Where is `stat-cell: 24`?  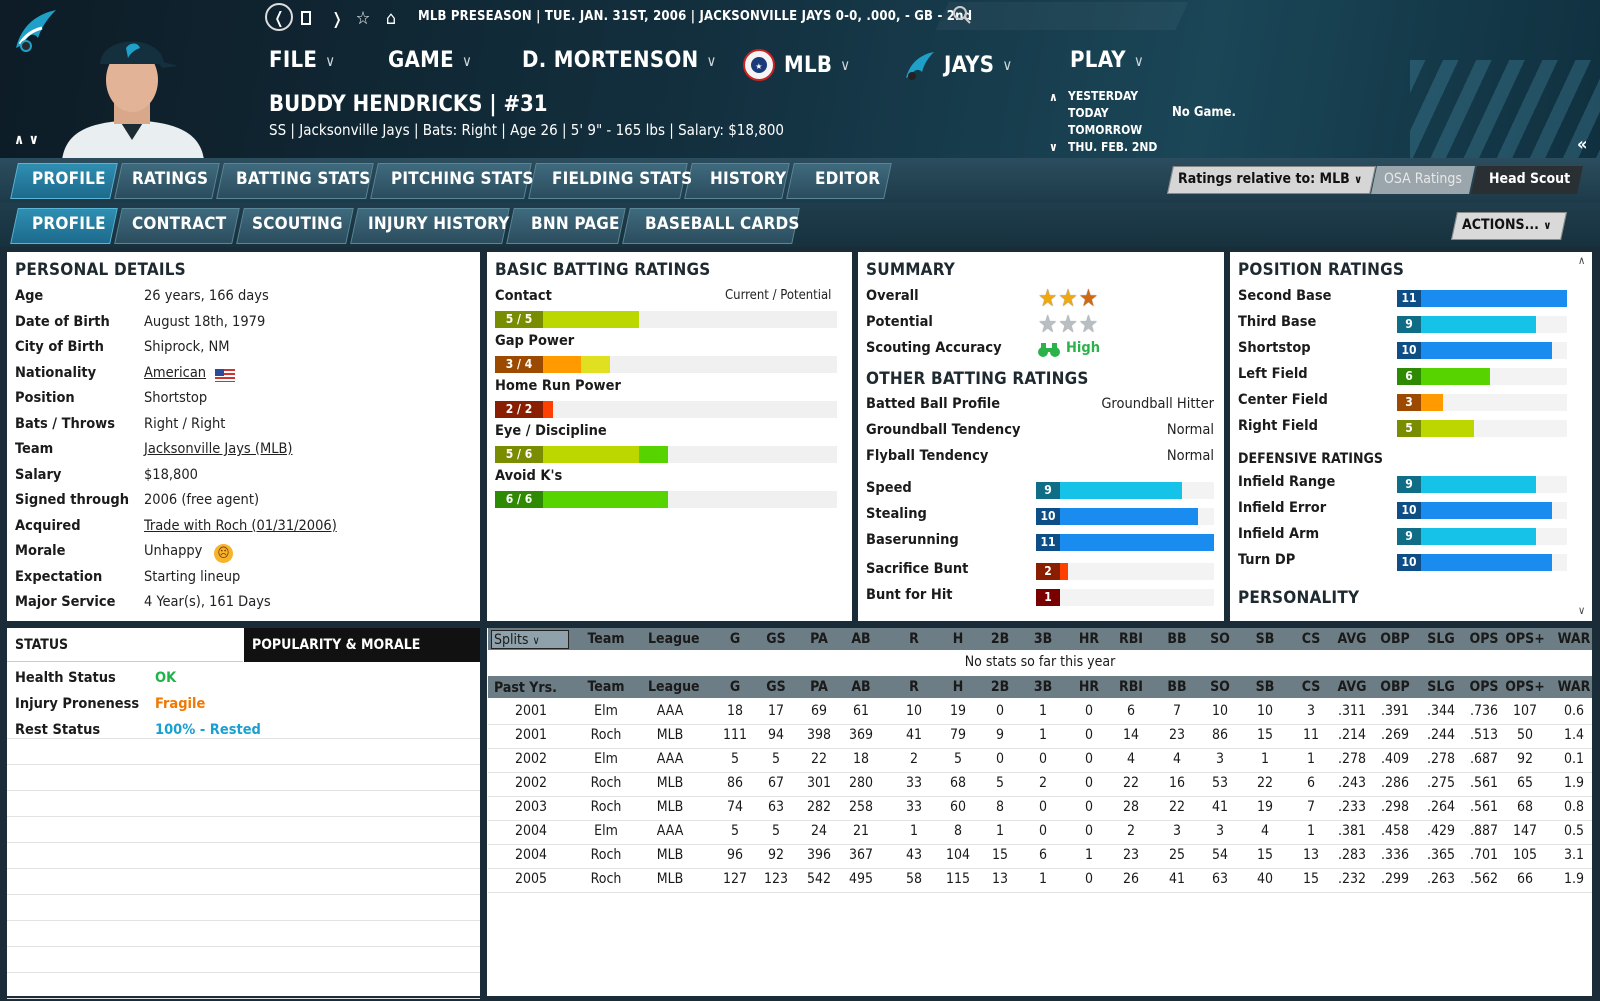
stat-cell: 24 is located at coordinates (819, 831).